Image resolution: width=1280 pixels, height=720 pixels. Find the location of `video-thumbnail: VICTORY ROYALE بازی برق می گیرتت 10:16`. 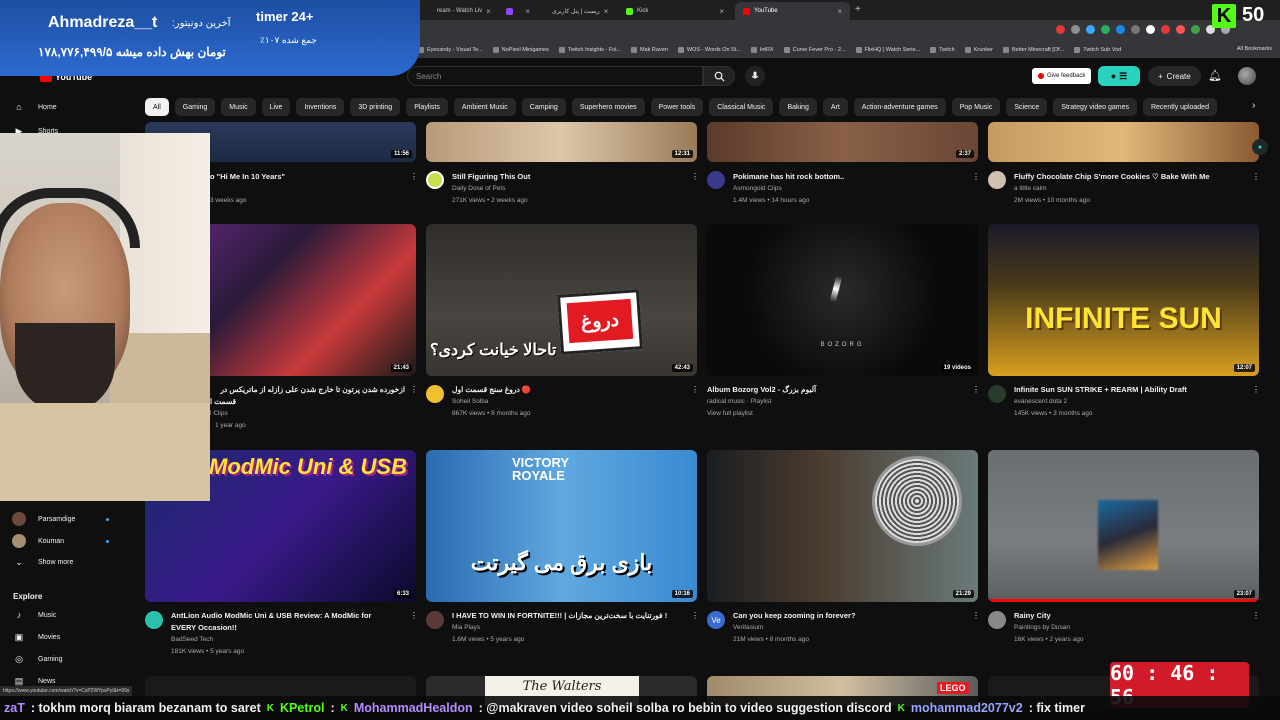

video-thumbnail: VICTORY ROYALE بازی برق می گیرتت 10:16 is located at coordinates (561, 526).